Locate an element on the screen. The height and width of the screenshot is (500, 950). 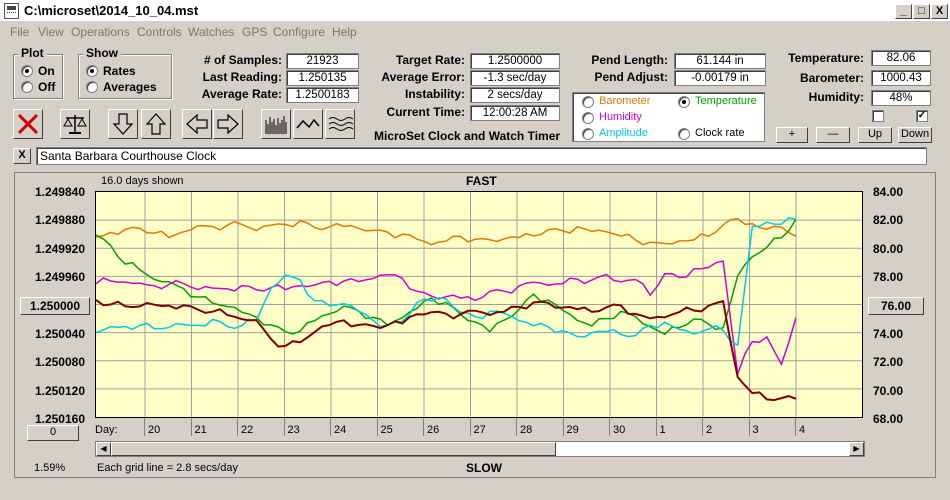
y-right-tick: 68.00 is located at coordinates (888, 419).